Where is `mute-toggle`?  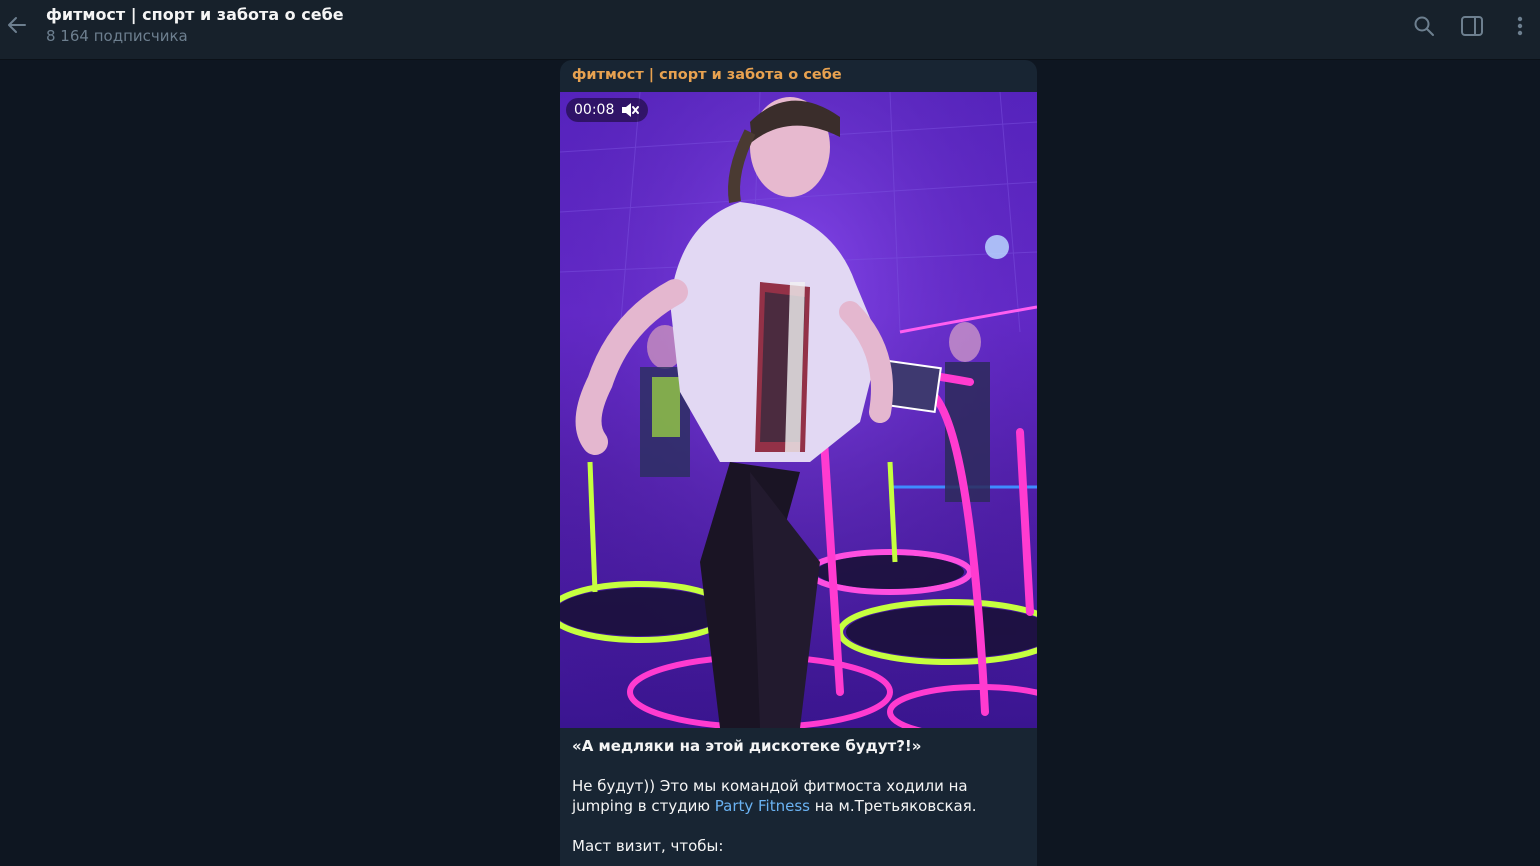
mute-toggle is located at coordinates (630, 110).